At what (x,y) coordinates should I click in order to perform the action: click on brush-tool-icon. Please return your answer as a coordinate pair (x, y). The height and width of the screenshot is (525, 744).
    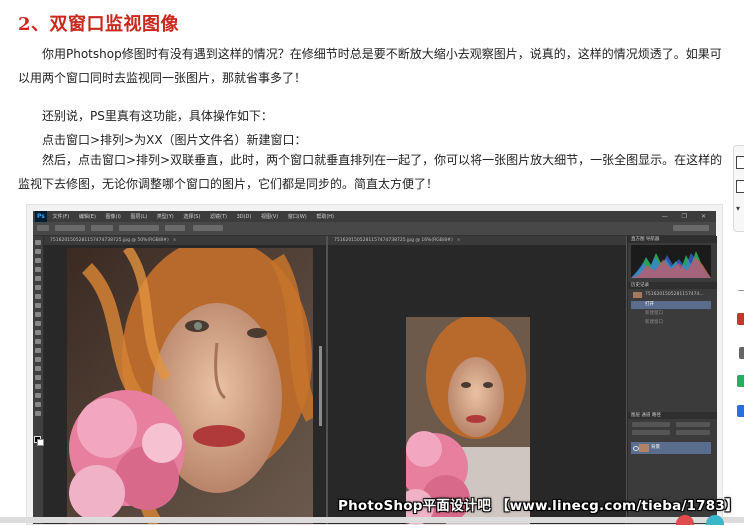
    Looking at the image, I should click on (38, 305).